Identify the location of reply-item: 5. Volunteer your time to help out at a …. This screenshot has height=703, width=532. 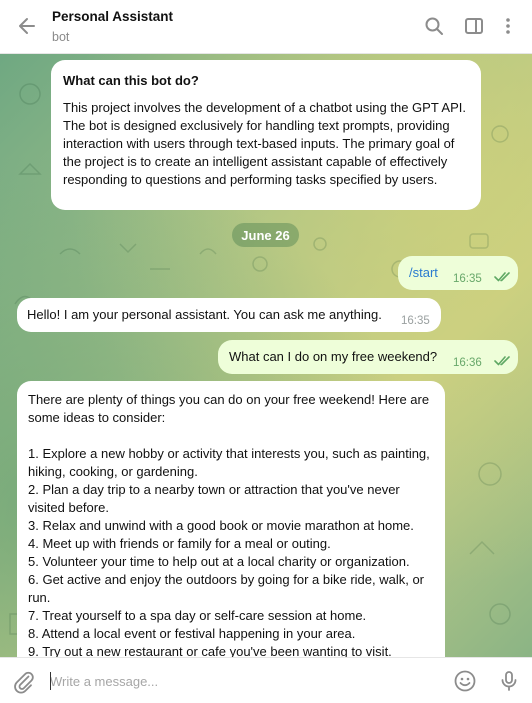
(219, 561).